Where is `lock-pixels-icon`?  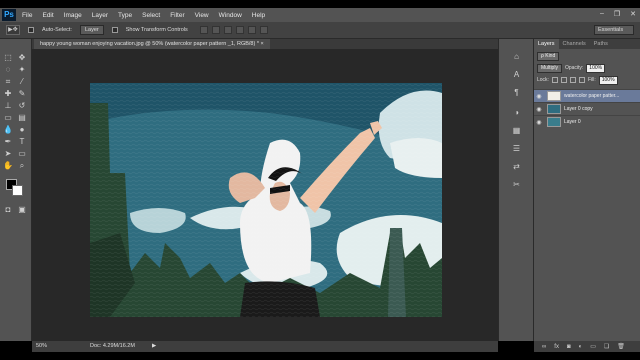
lock-pixels-icon is located at coordinates (563, 80).